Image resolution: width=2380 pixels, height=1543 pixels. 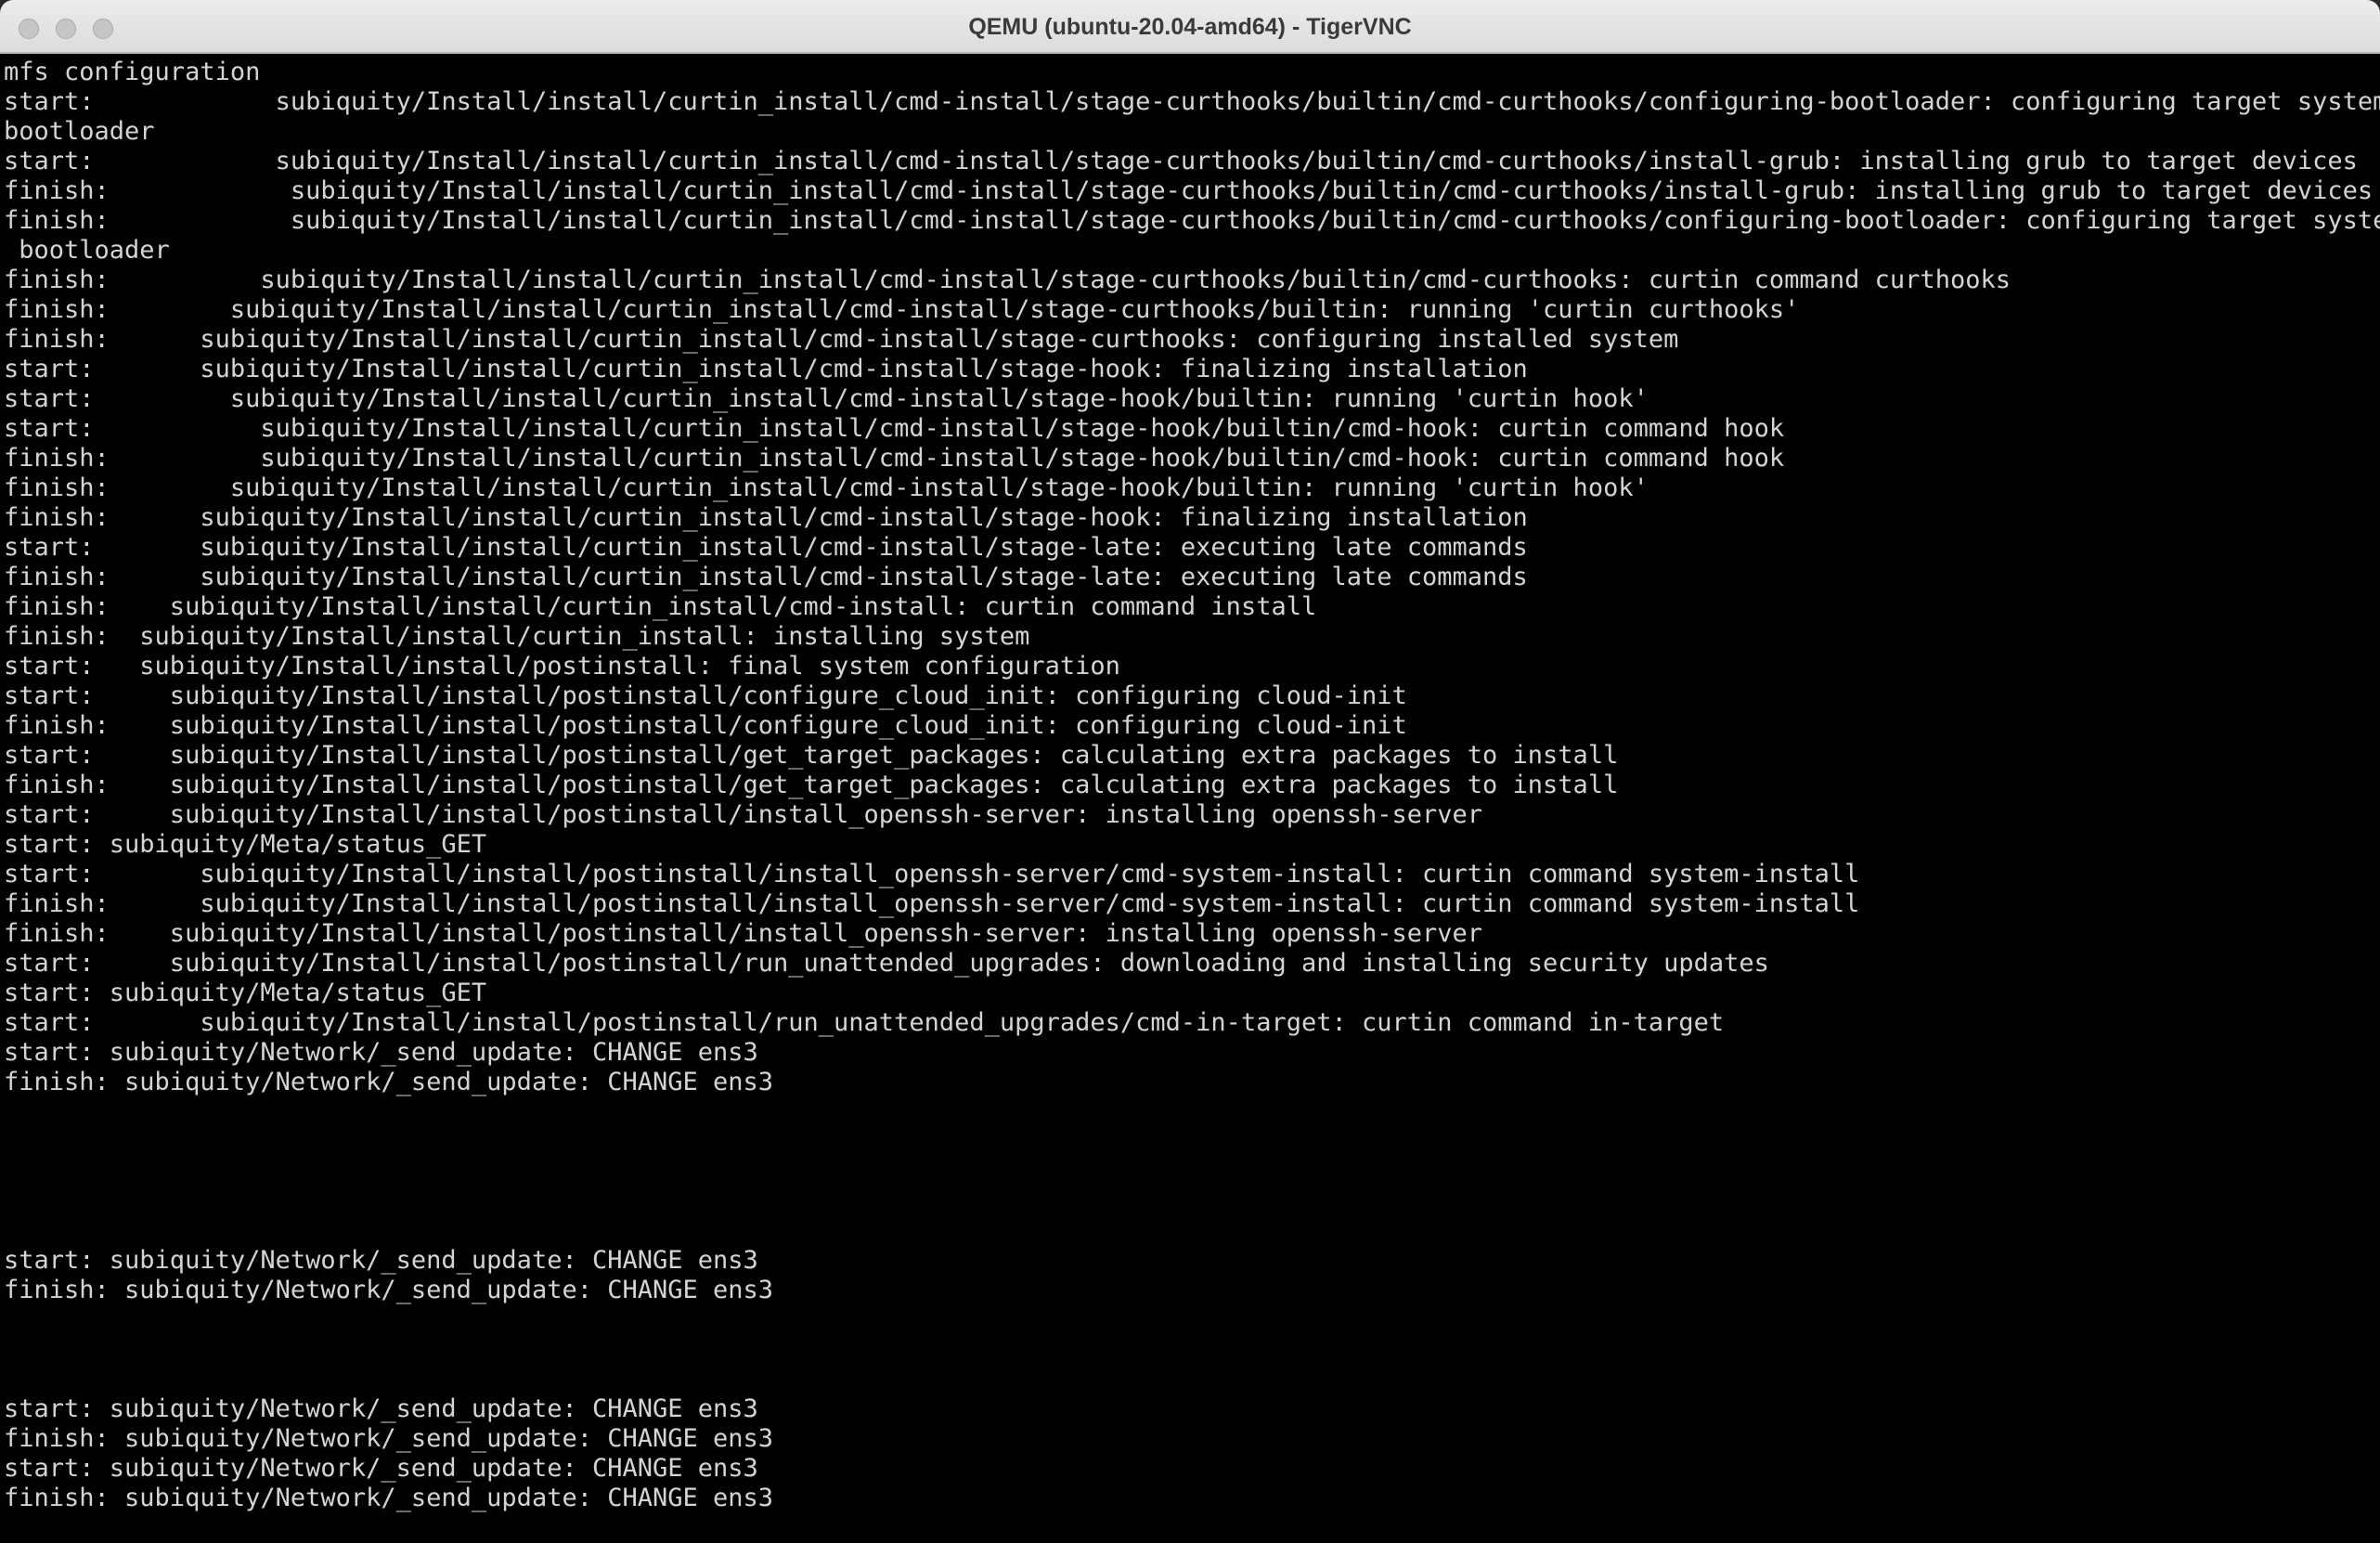 I want to click on console-line: mfs configuration, so click(x=132, y=72).